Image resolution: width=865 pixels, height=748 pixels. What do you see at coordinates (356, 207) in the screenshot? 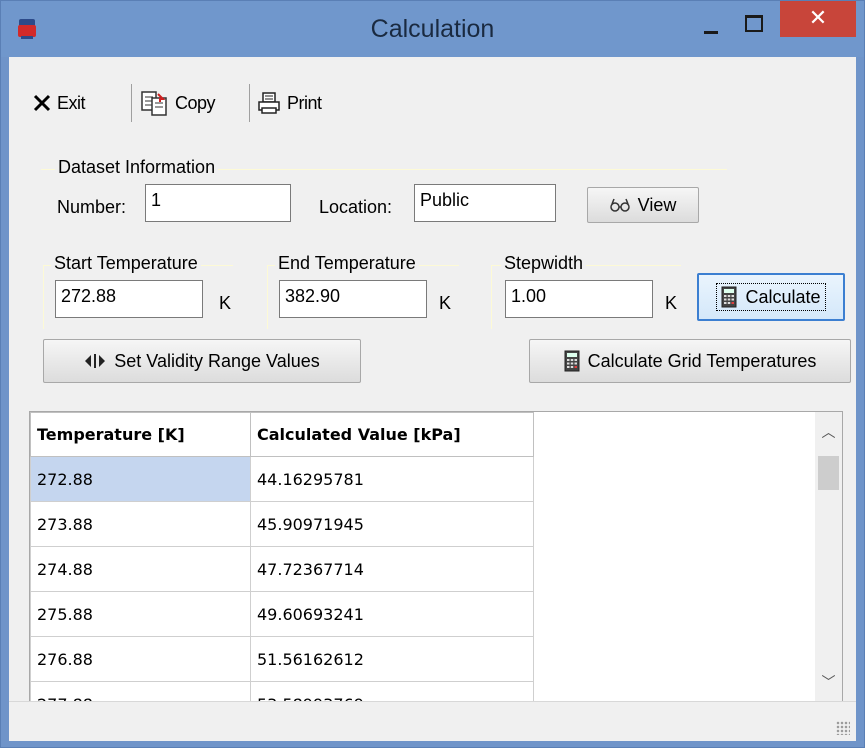
I see `location-label: Location:` at bounding box center [356, 207].